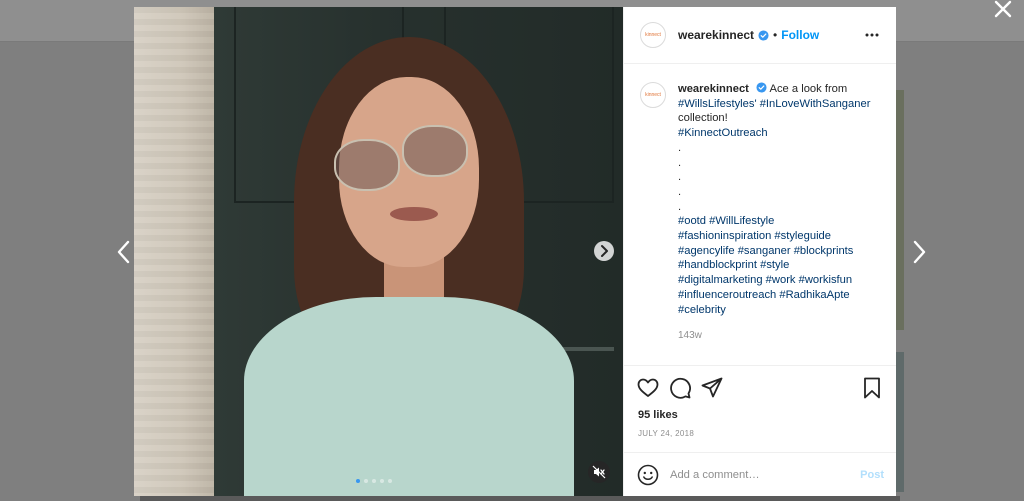 This screenshot has height=501, width=1024. Describe the element at coordinates (680, 388) in the screenshot. I see `comment-icon` at that location.